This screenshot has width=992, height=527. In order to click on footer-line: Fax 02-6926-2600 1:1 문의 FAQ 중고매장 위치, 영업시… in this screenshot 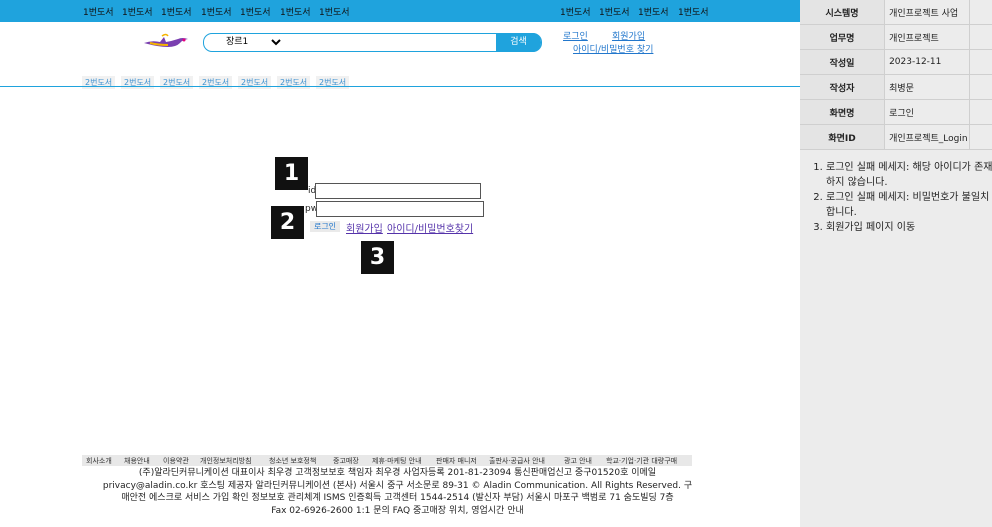, I will do `click(397, 510)`.